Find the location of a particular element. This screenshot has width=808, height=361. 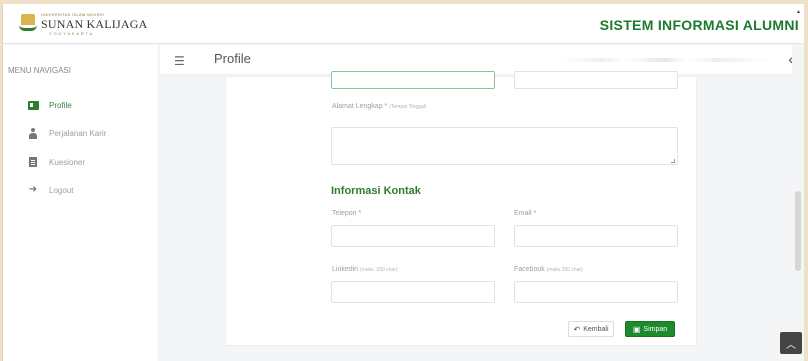

menu-header: MENU NAVIGASI is located at coordinates (39, 70).